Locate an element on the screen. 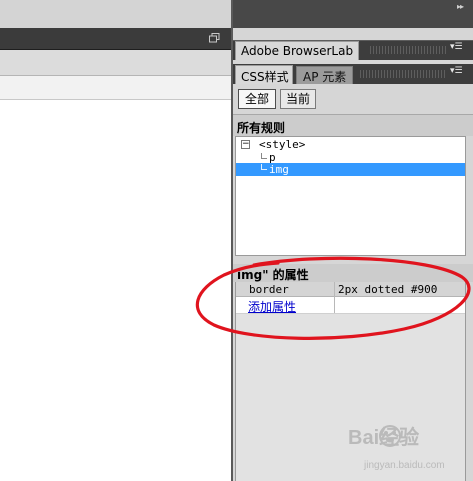 The image size is (473, 481). current-rules-button: 当前 is located at coordinates (298, 99).